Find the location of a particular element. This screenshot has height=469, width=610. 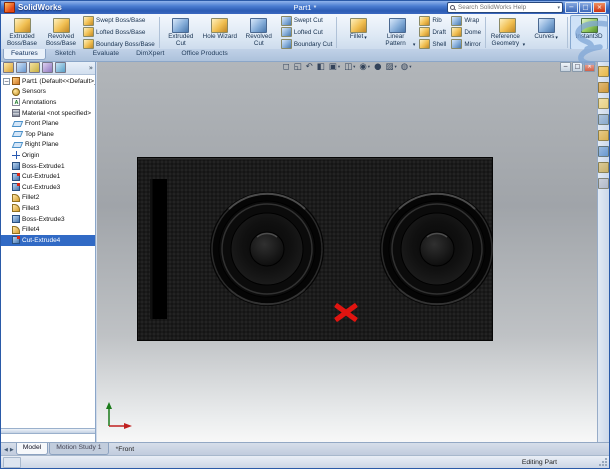

apply-scene-button: ▨ ▾ is located at coordinates (390, 67).